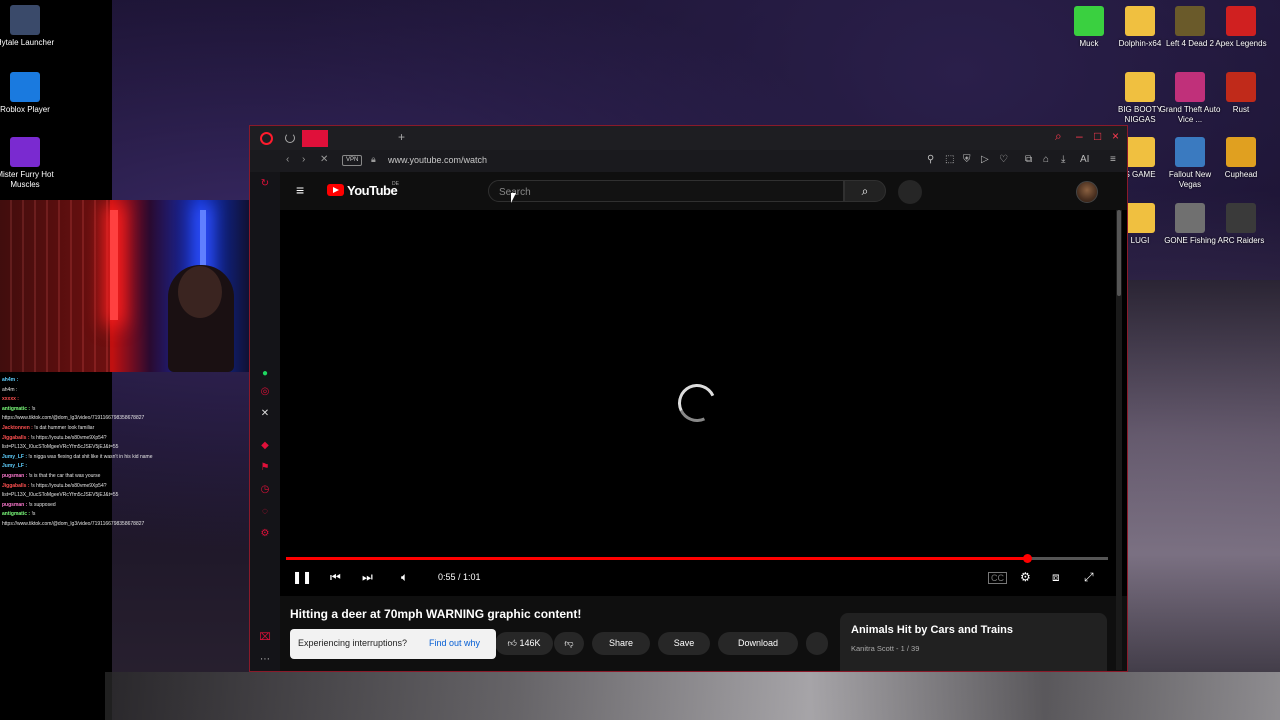 The width and height of the screenshot is (1280, 720). I want to click on hamburger-menu-icon: ≡, so click(300, 190).